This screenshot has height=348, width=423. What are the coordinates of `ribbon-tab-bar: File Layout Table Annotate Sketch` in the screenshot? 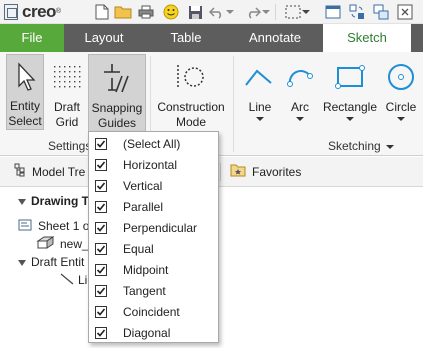 It's located at (211, 38).